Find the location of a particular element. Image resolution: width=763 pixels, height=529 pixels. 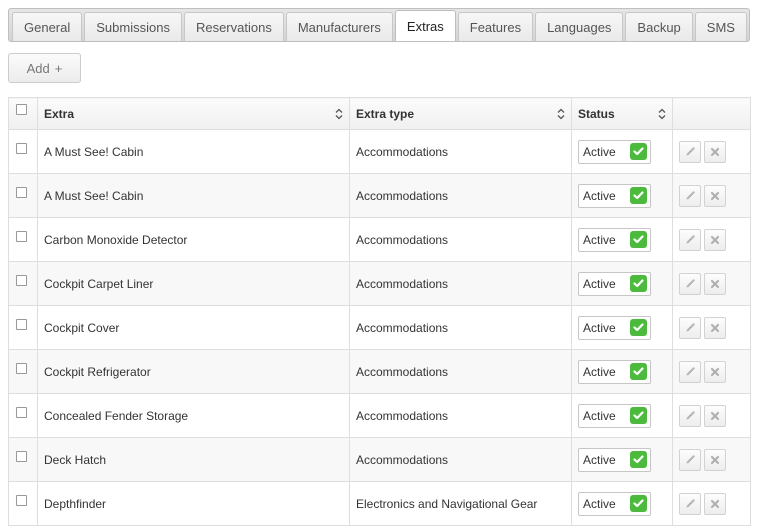

cell-extra: Depthfinder is located at coordinates (193, 503).